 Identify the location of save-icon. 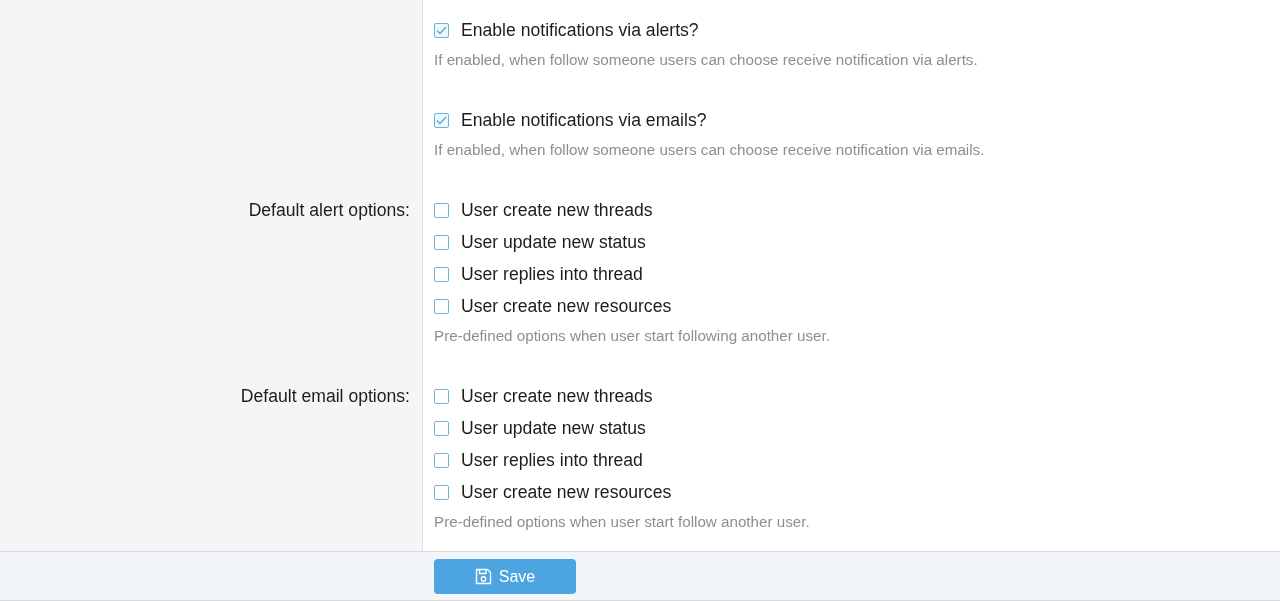
(483, 576).